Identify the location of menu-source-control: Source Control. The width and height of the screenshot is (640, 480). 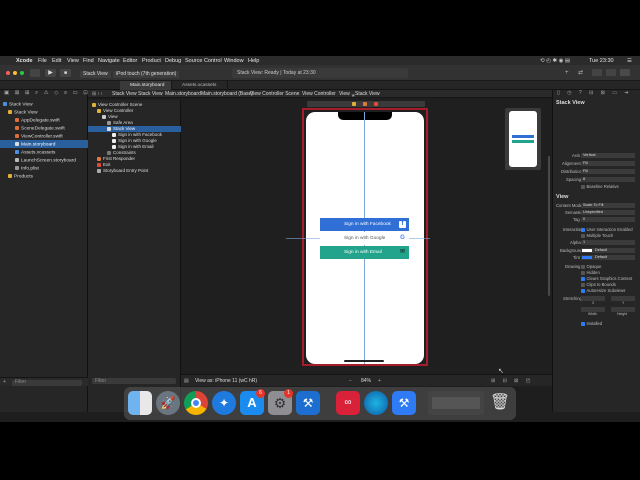
(203, 61).